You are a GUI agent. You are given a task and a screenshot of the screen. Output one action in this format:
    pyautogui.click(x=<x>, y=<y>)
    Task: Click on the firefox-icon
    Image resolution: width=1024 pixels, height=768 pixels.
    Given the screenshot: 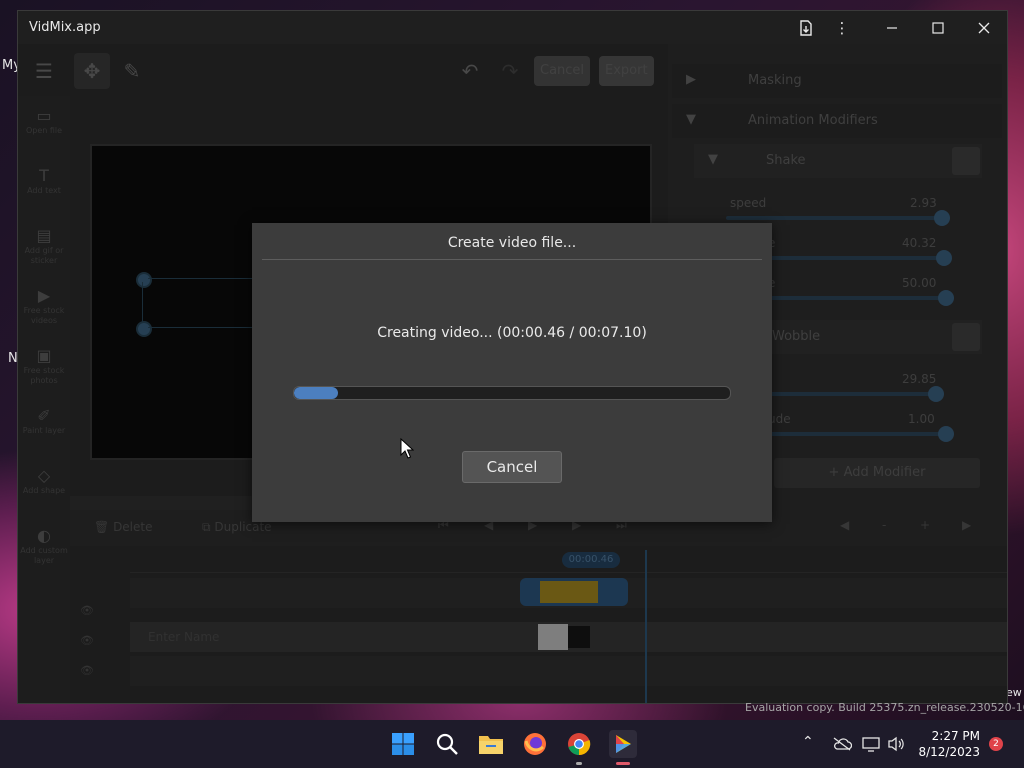 What is the action you would take?
    pyautogui.click(x=535, y=744)
    